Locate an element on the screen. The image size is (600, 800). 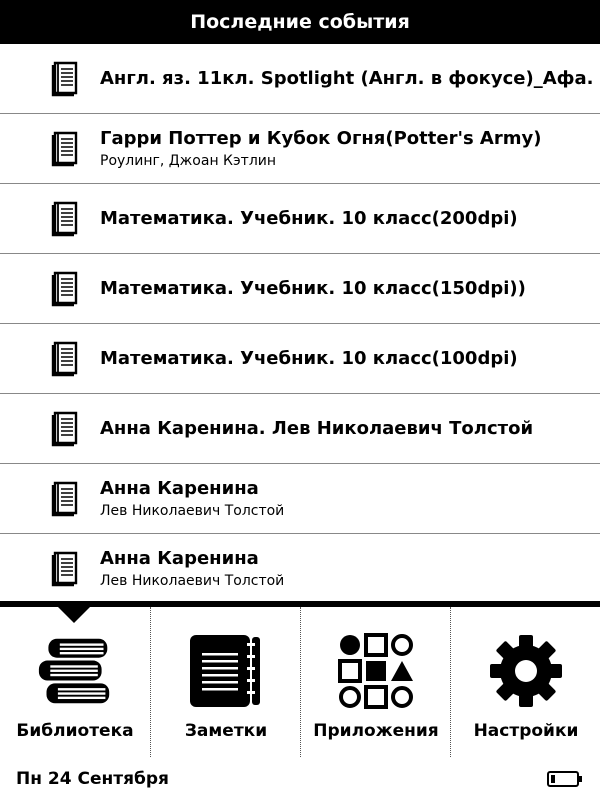
item-title: Гарри Поттер и Кубок Огня(Potter's Army) is located at coordinates (321, 138).